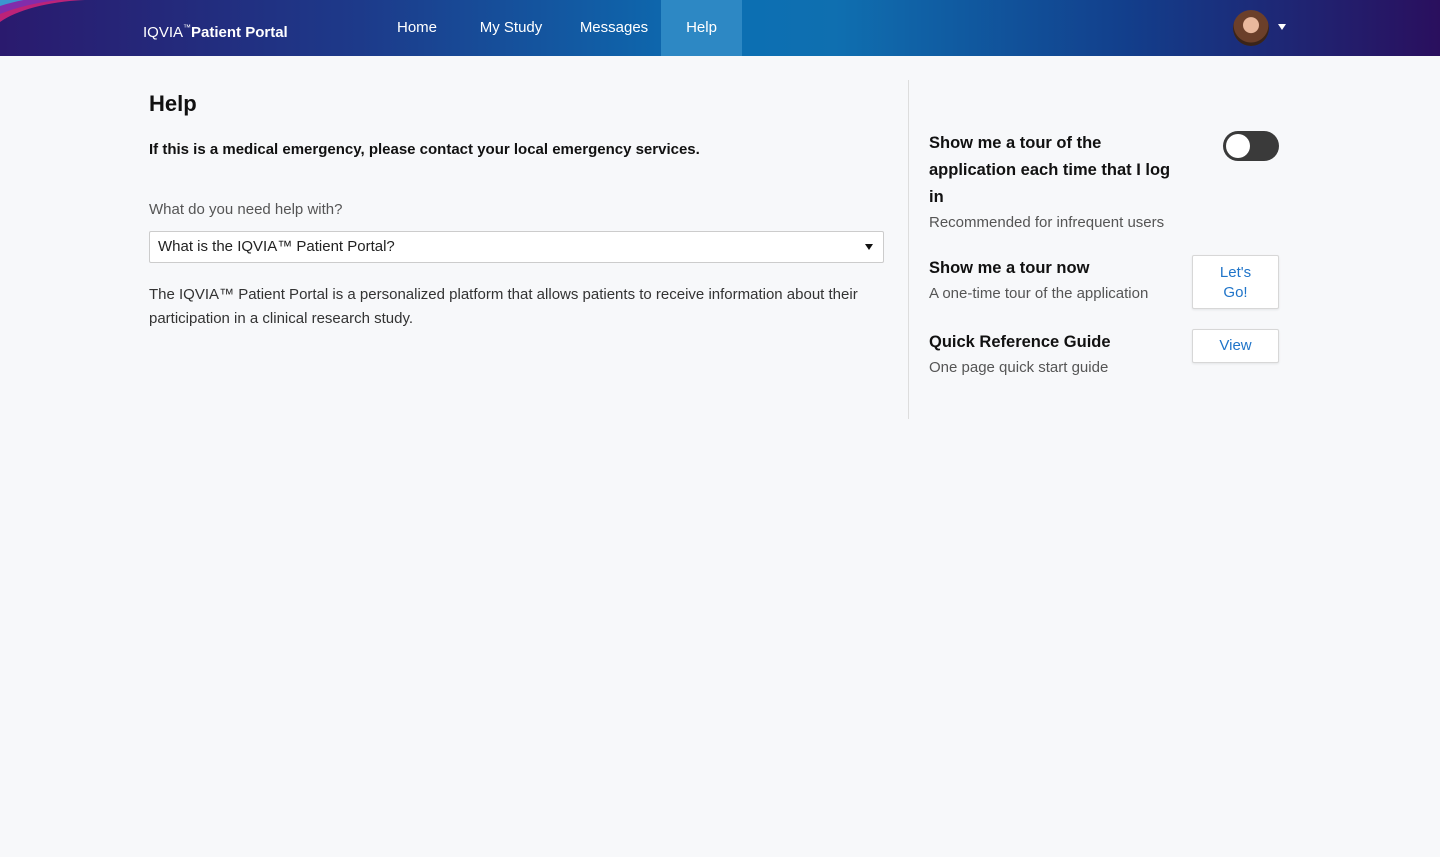 The width and height of the screenshot is (1440, 857). I want to click on nav-messages: Messages, so click(614, 28).